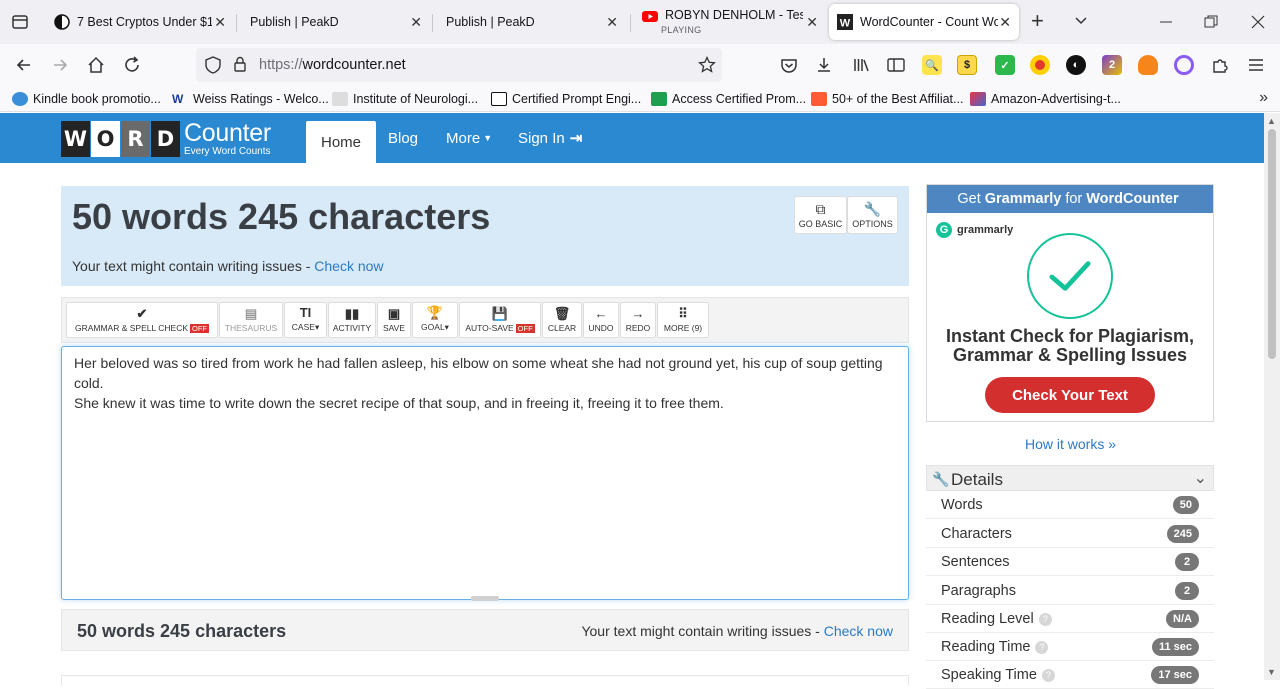  Describe the element at coordinates (1070, 534) in the screenshot. I see `detail-row-characters: Characters 245` at that location.